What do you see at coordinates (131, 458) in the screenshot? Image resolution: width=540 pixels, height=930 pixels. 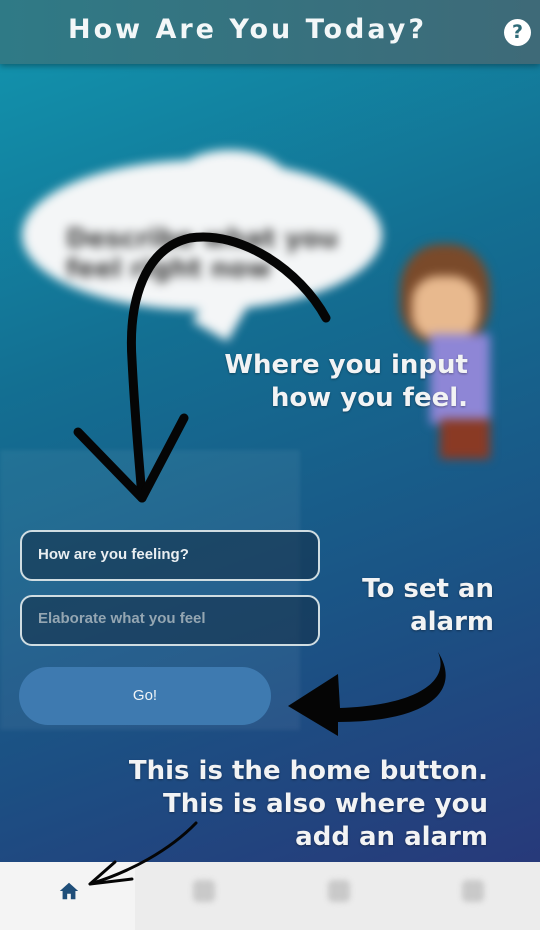 I see `curved-down-arrow-head-icon` at bounding box center [131, 458].